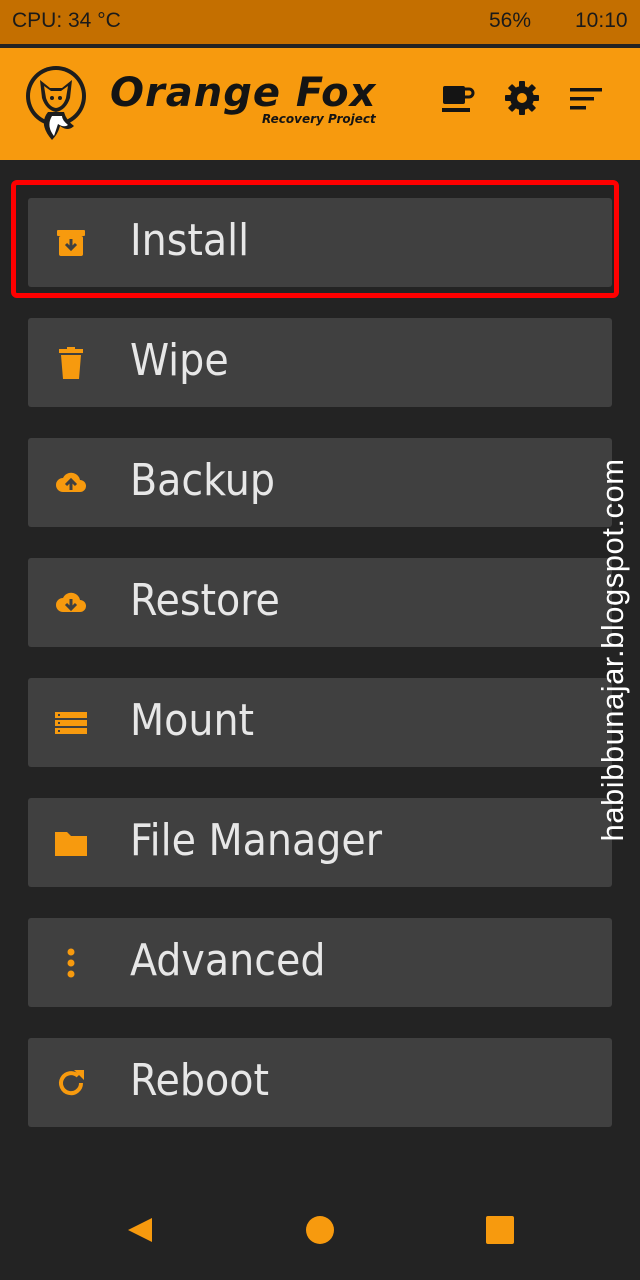 Image resolution: width=640 pixels, height=1280 pixels. Describe the element at coordinates (71, 482) in the screenshot. I see `cloud-upload-icon` at that location.